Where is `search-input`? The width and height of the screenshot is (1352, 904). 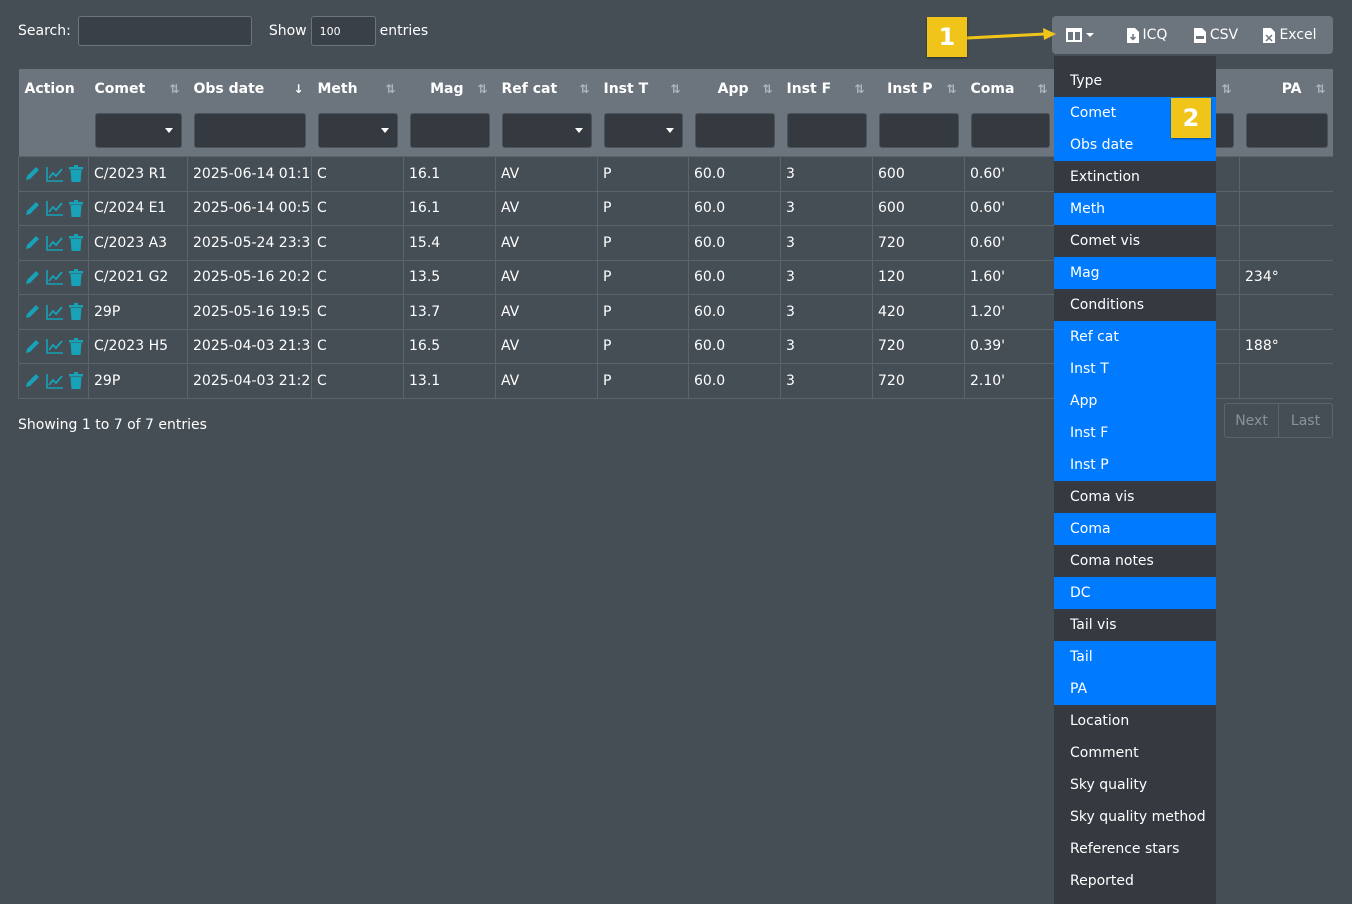 search-input is located at coordinates (164, 31).